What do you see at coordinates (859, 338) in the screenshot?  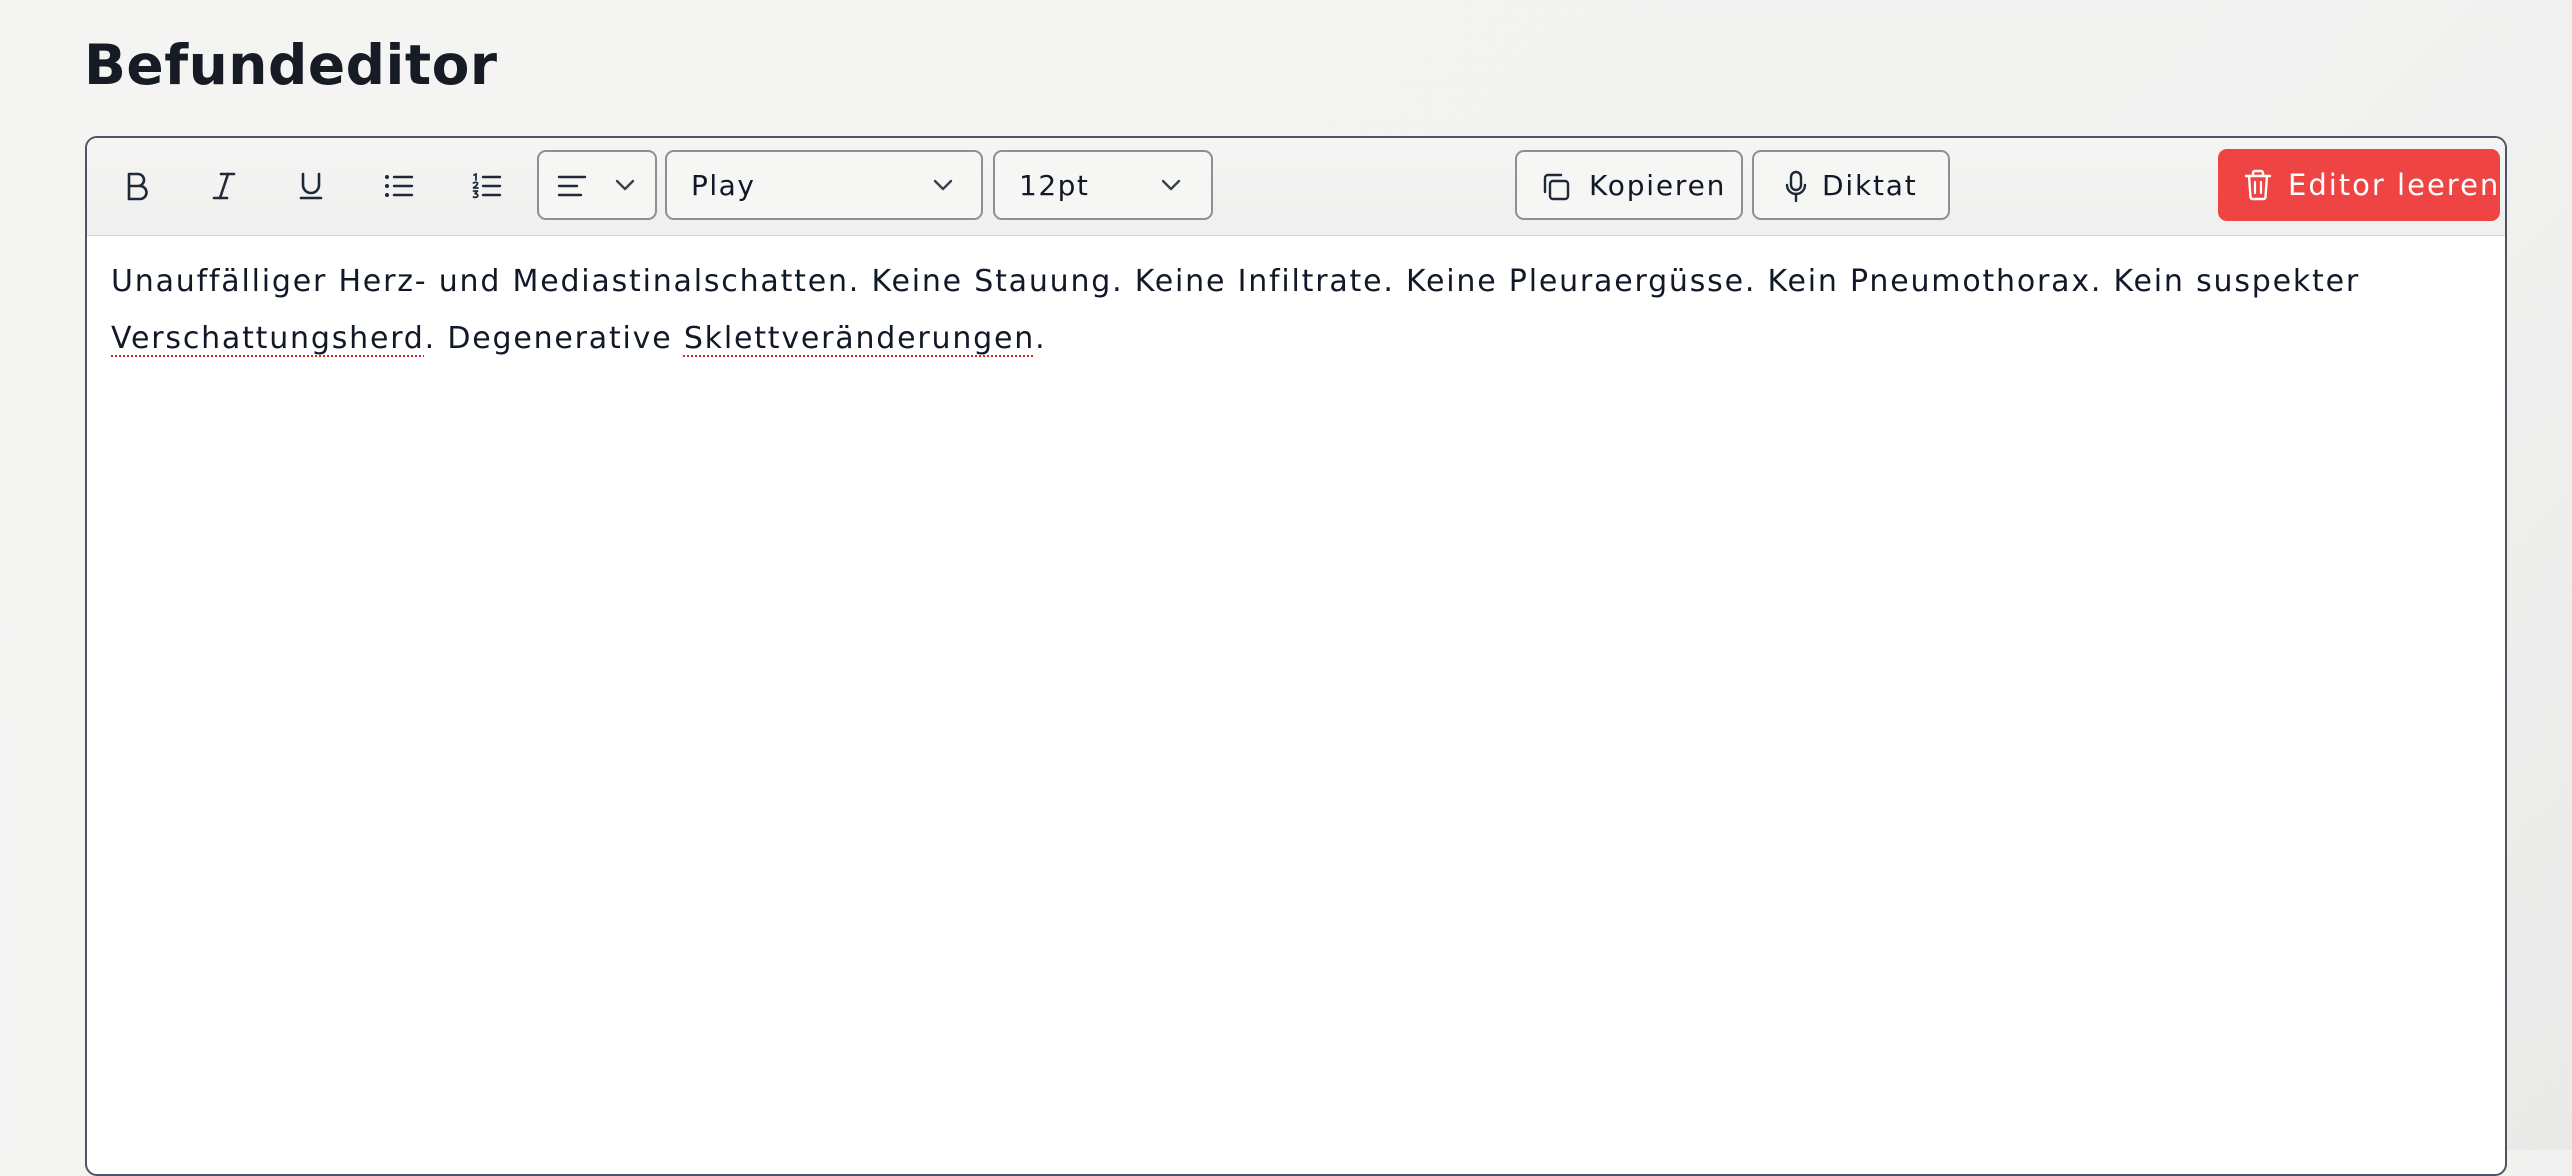 I see `misspelled-word: Sklettveränderungen` at bounding box center [859, 338].